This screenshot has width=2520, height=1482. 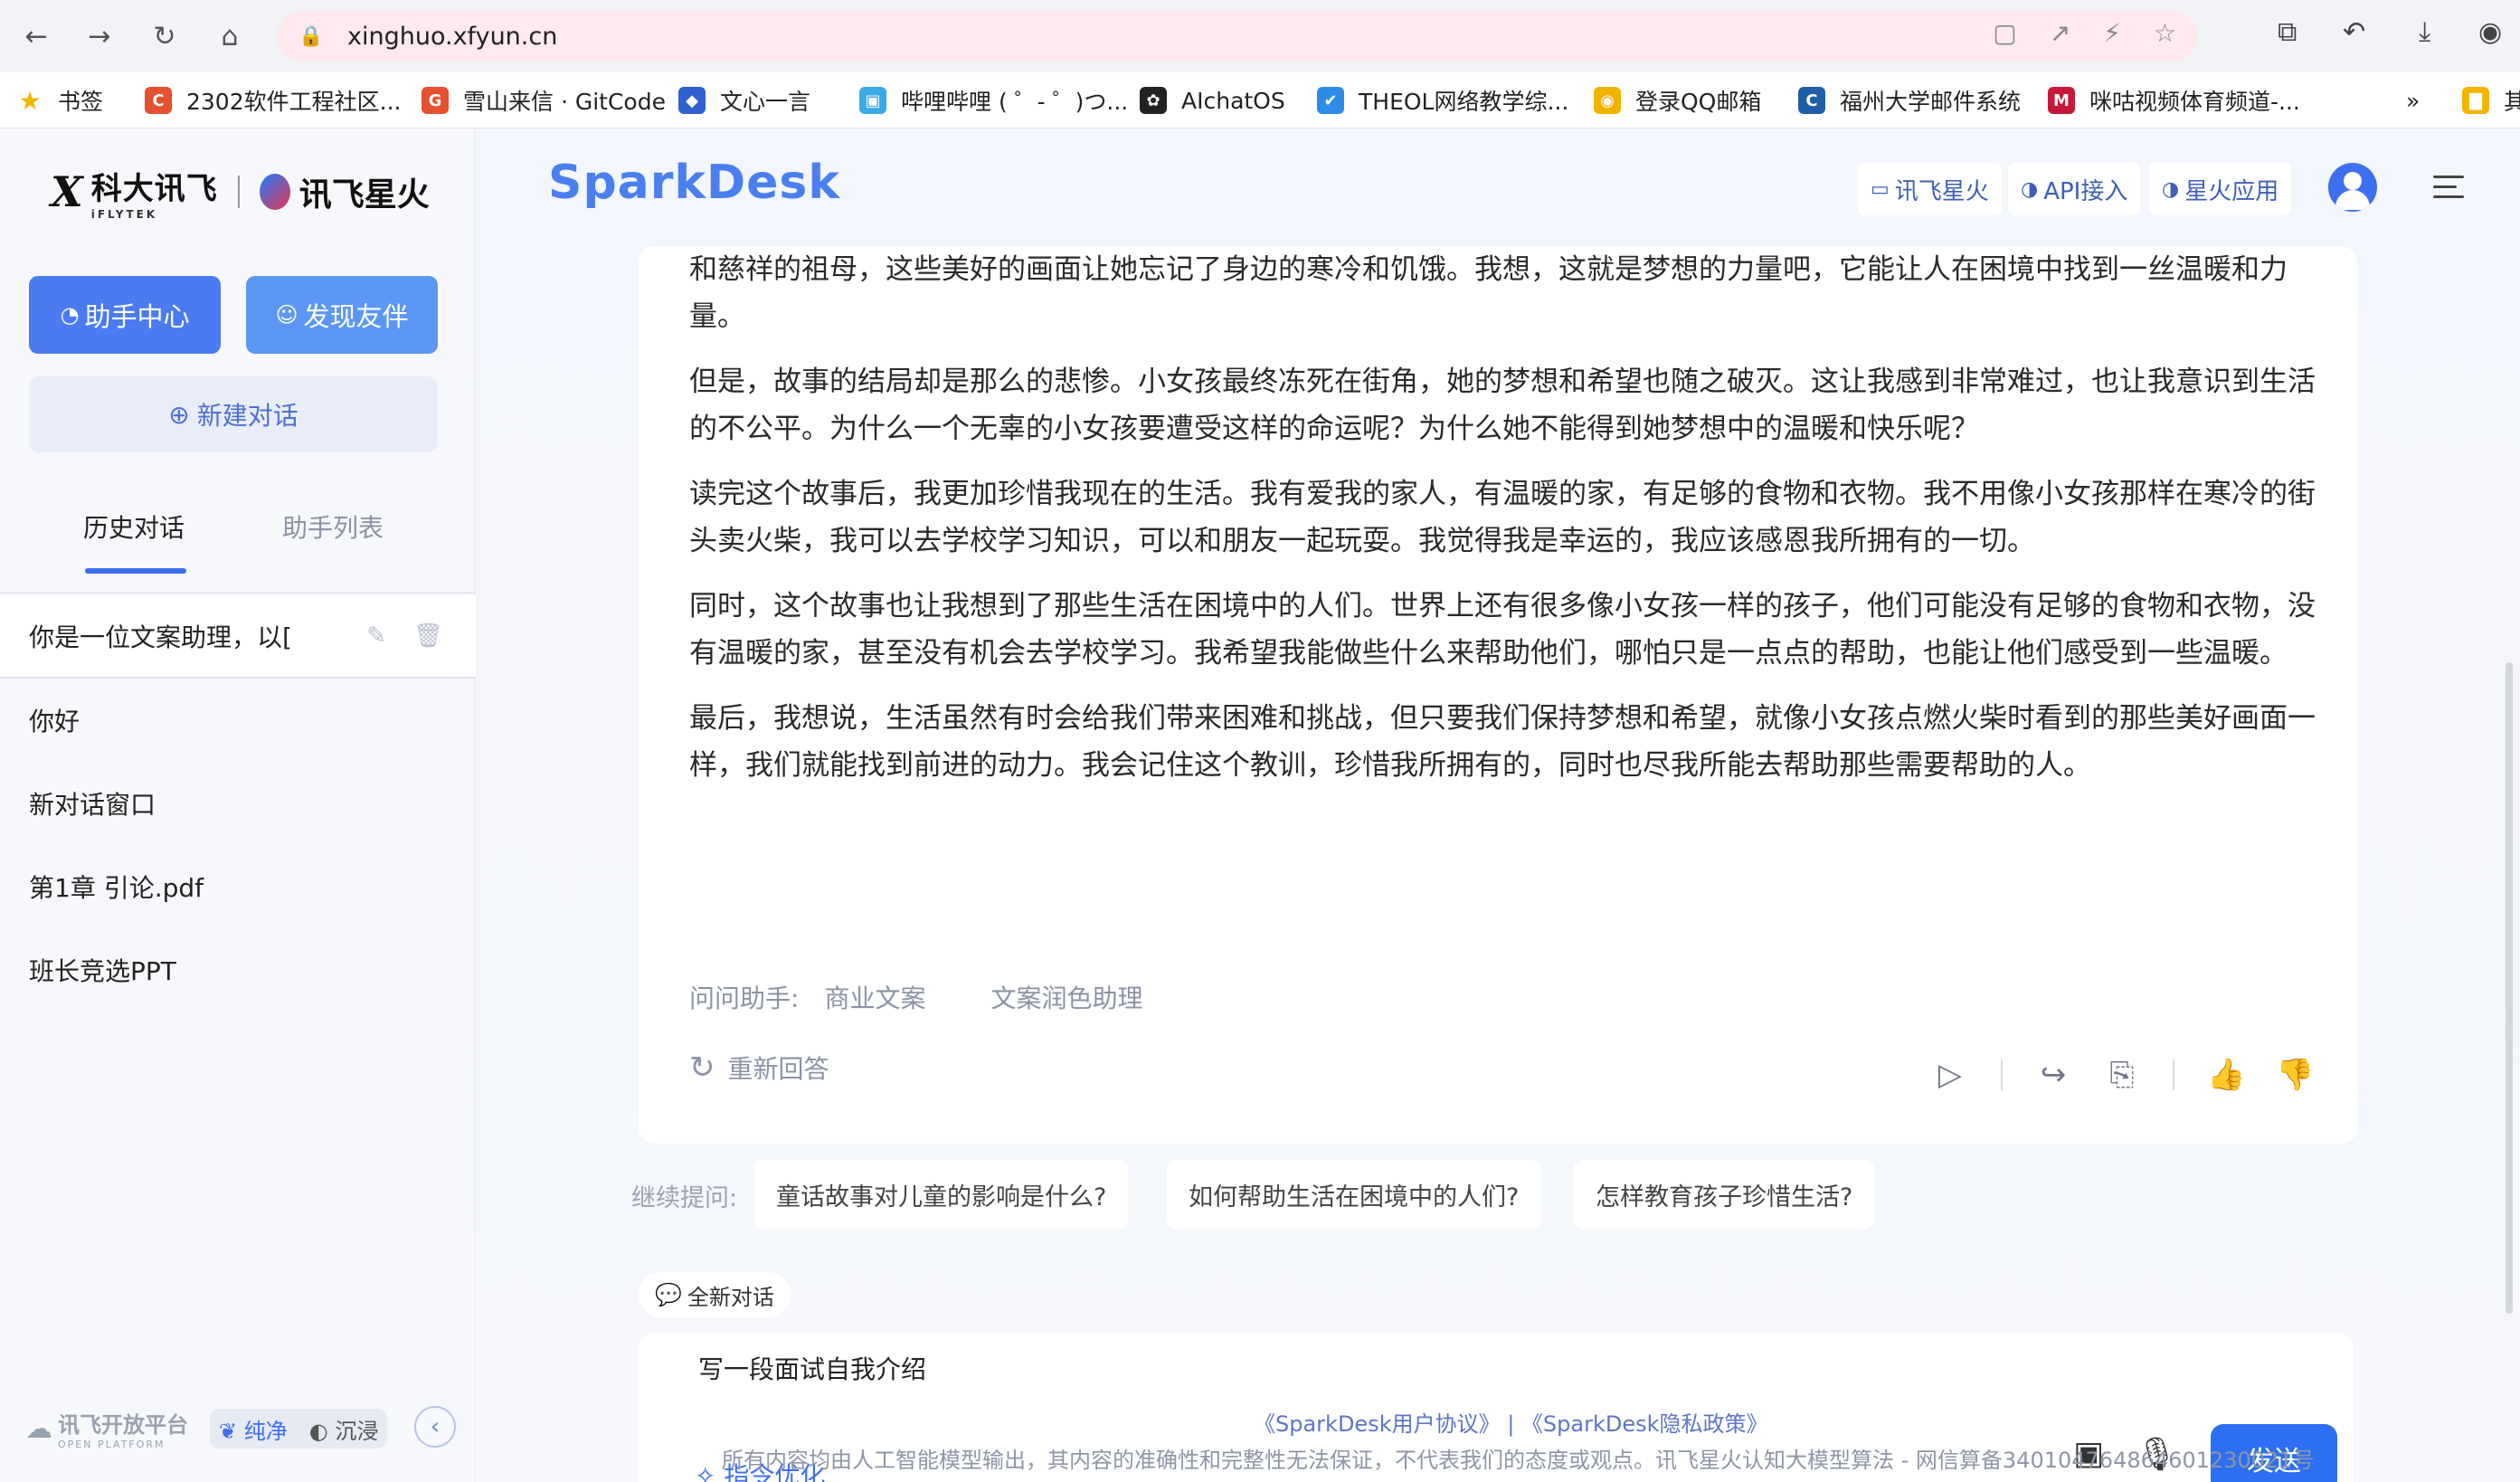 What do you see at coordinates (544, 100) in the screenshot?
I see `bookmark-item: G 雪山来信 · GitCode` at bounding box center [544, 100].